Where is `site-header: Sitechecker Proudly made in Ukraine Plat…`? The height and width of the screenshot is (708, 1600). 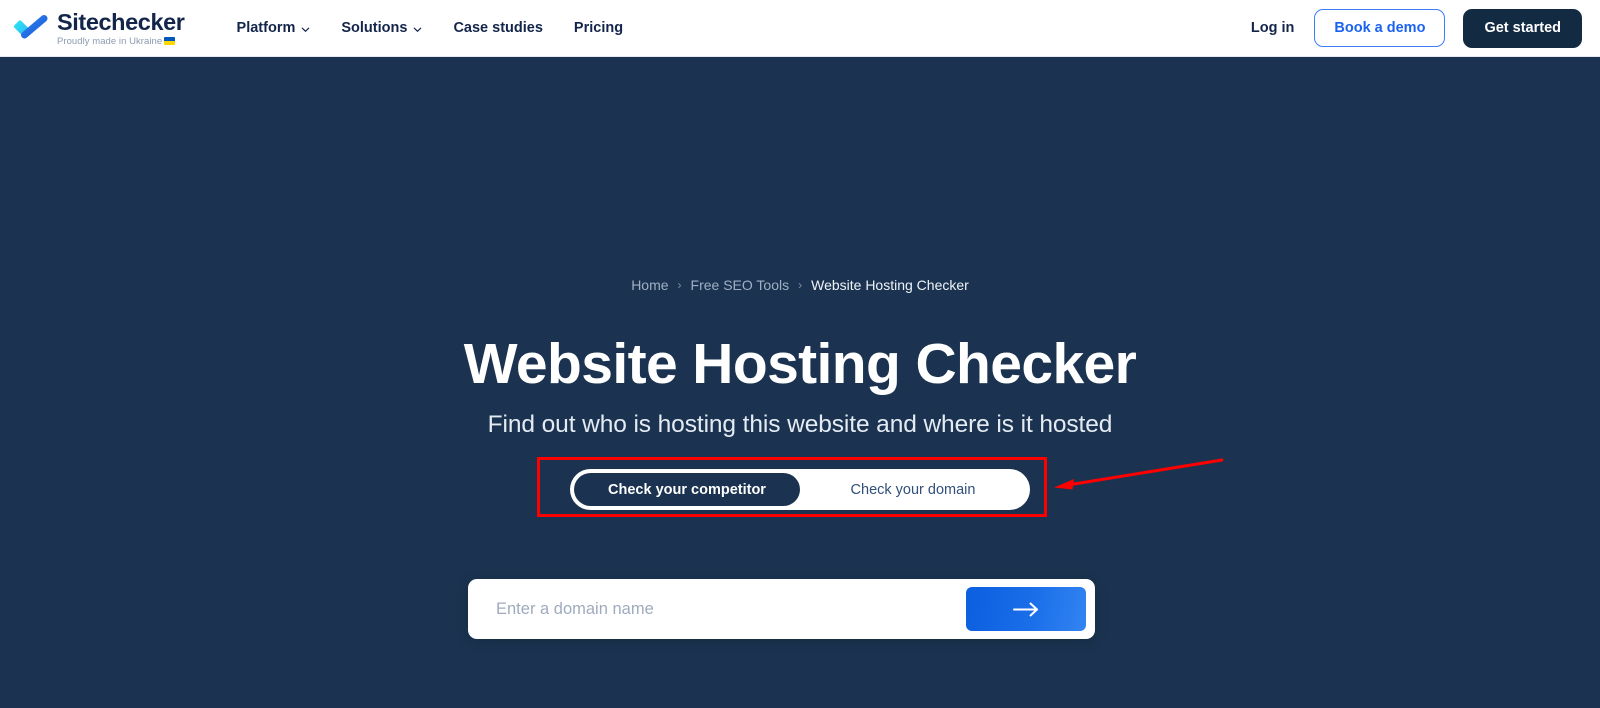
site-header: Sitechecker Proudly made in Ukraine Plat… is located at coordinates (800, 28).